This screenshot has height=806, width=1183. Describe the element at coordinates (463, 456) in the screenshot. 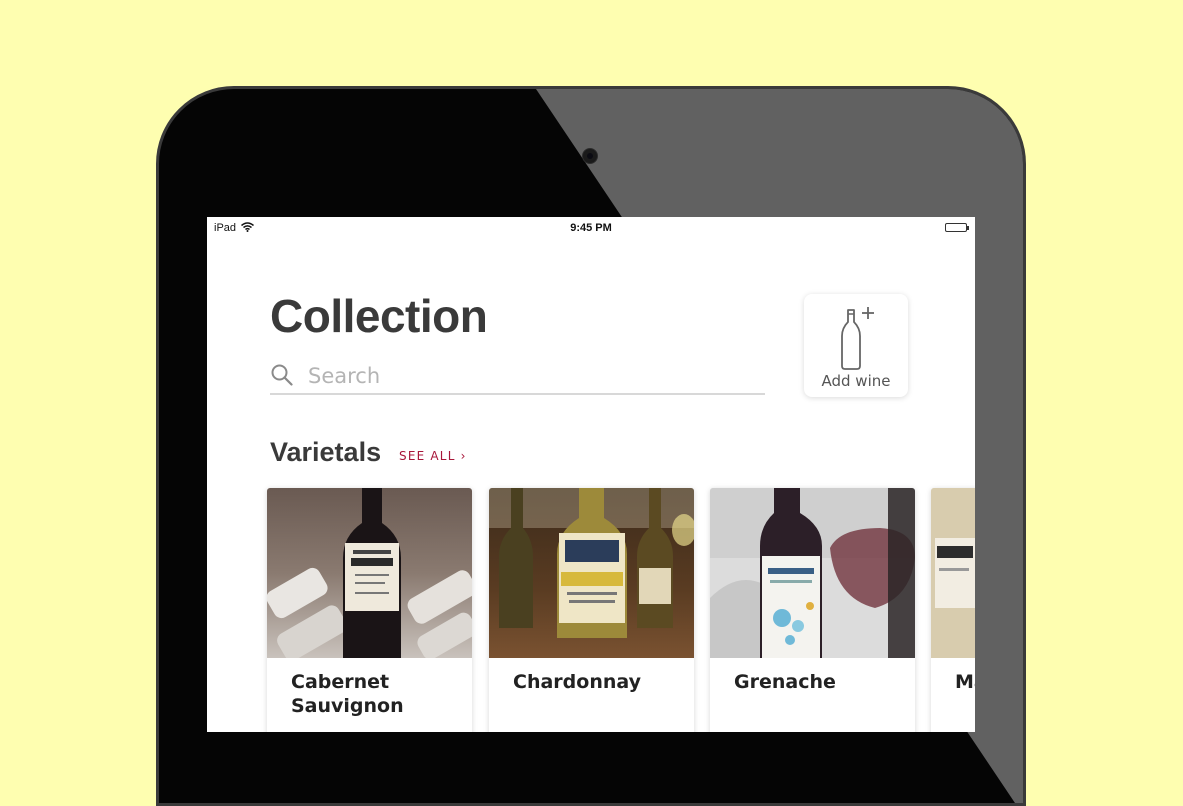

I see `chevron-right-icon: ›` at that location.